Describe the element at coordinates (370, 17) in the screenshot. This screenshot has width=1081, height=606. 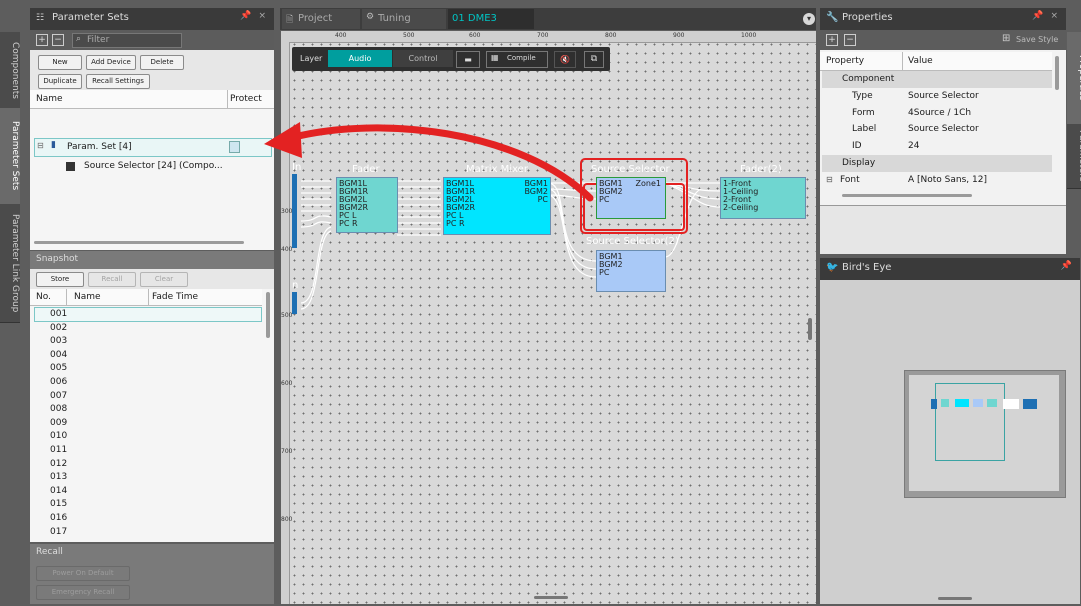
I see `tuning-icon: ⚙` at that location.